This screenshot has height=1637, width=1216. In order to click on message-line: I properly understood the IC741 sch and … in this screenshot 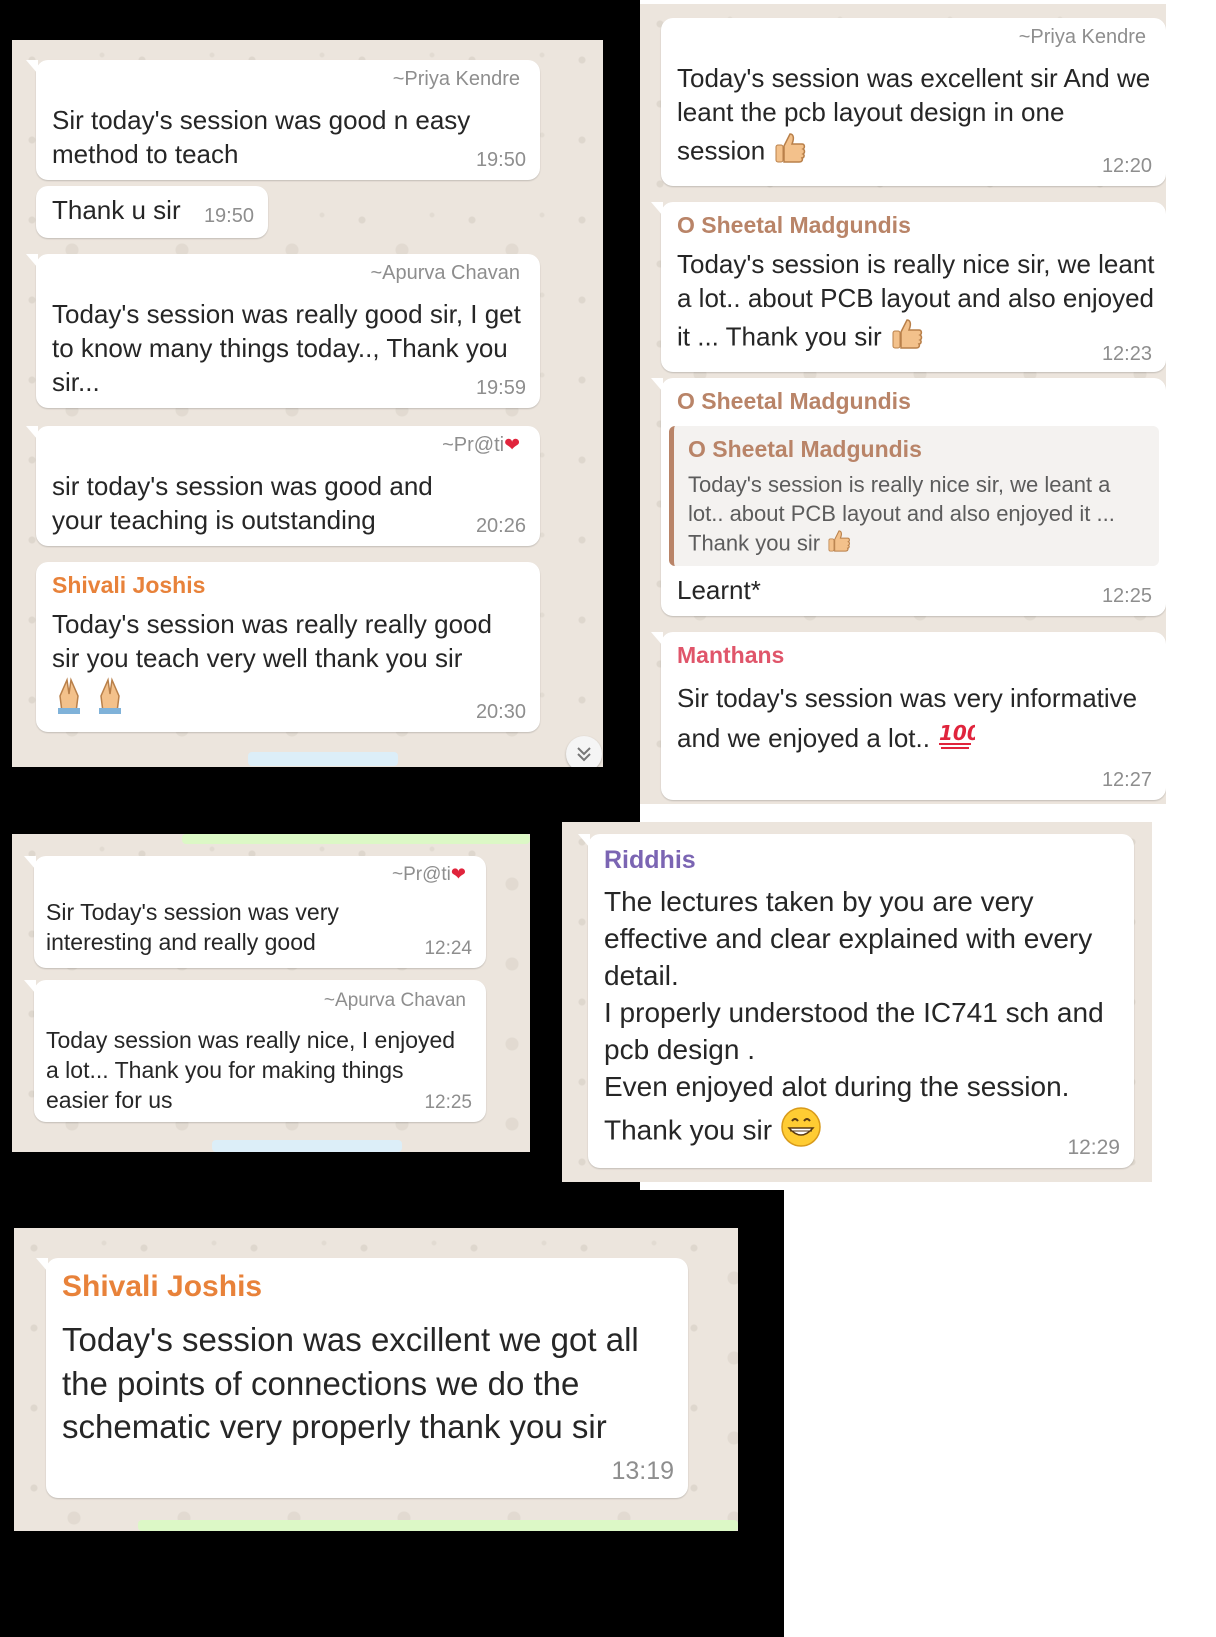, I will do `click(854, 1030)`.